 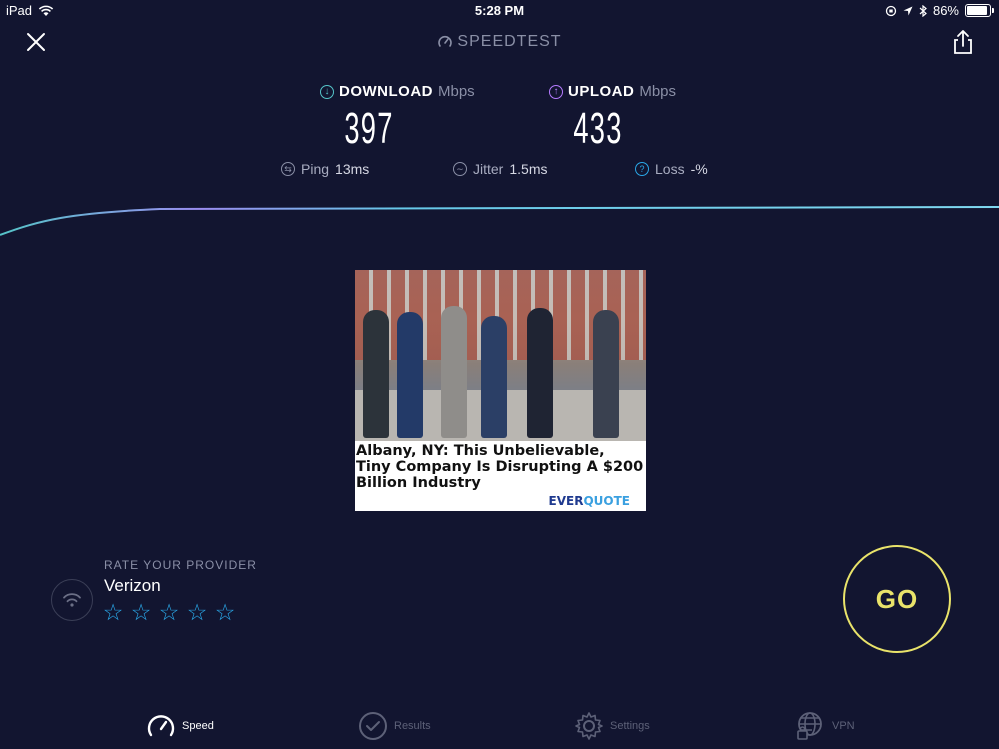 I want to click on ping-label: Ping, so click(x=315, y=169).